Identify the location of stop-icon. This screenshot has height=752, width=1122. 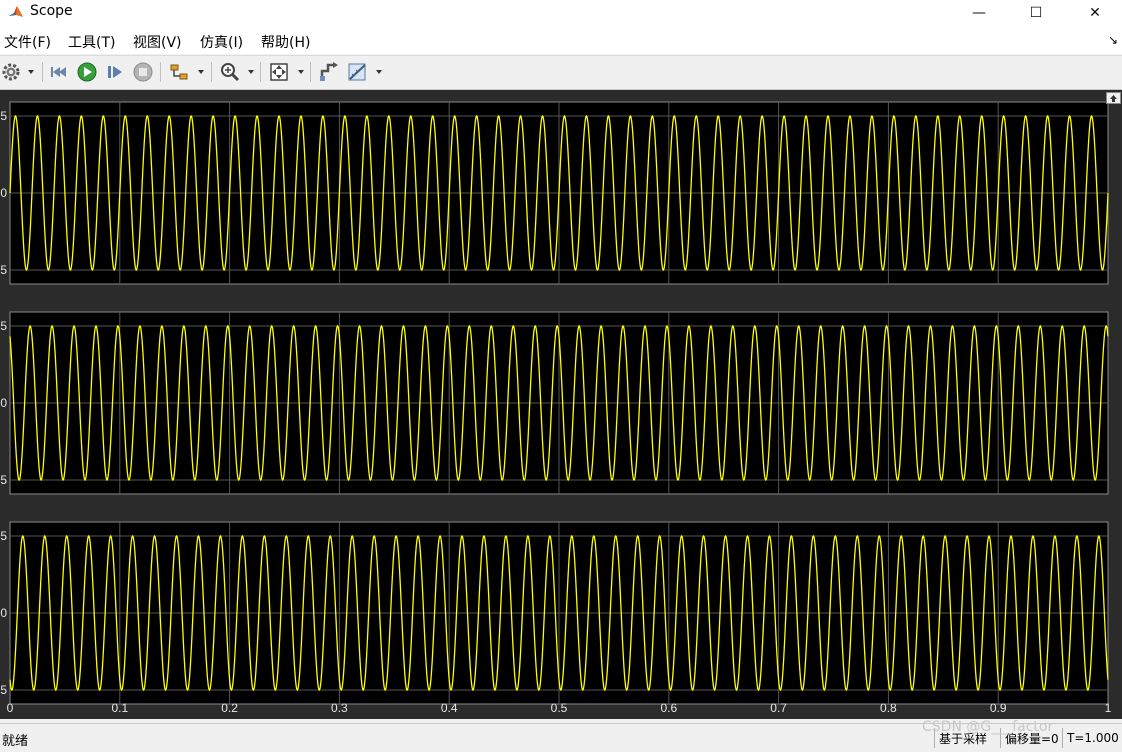
(143, 72).